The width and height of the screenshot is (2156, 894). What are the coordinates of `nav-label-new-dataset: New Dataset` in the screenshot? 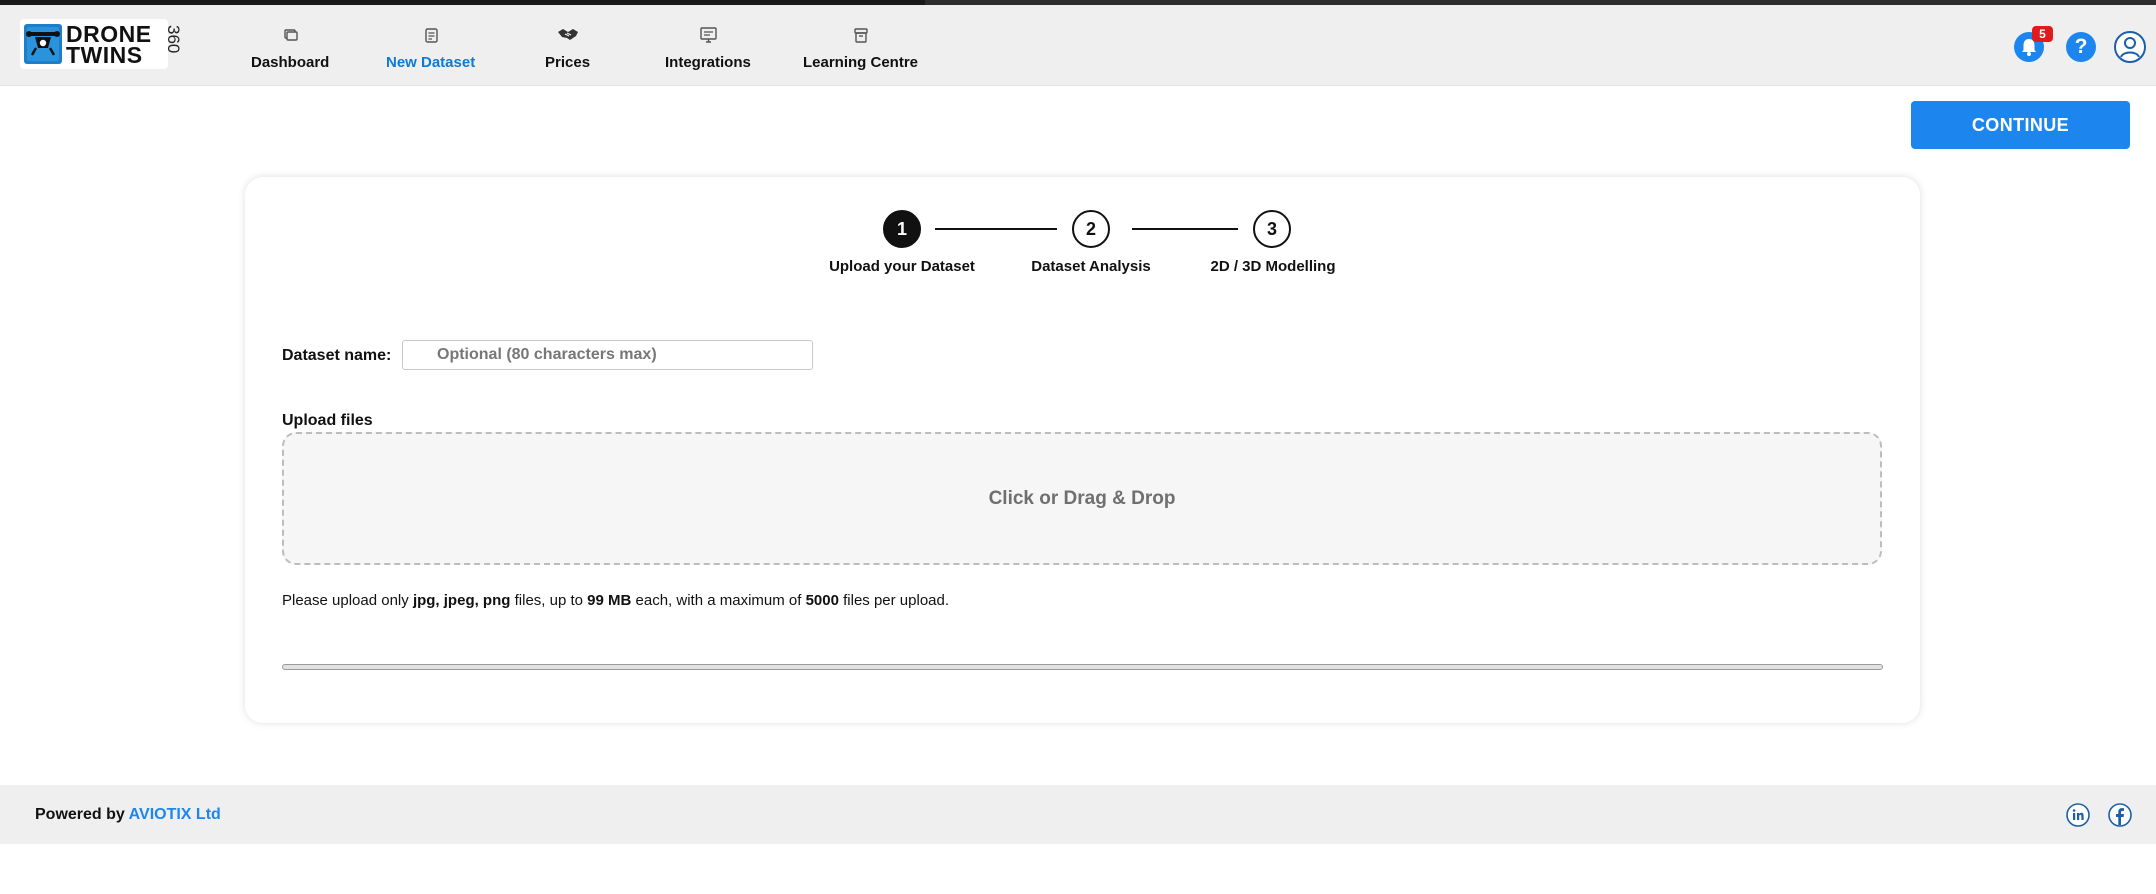 It's located at (431, 62).